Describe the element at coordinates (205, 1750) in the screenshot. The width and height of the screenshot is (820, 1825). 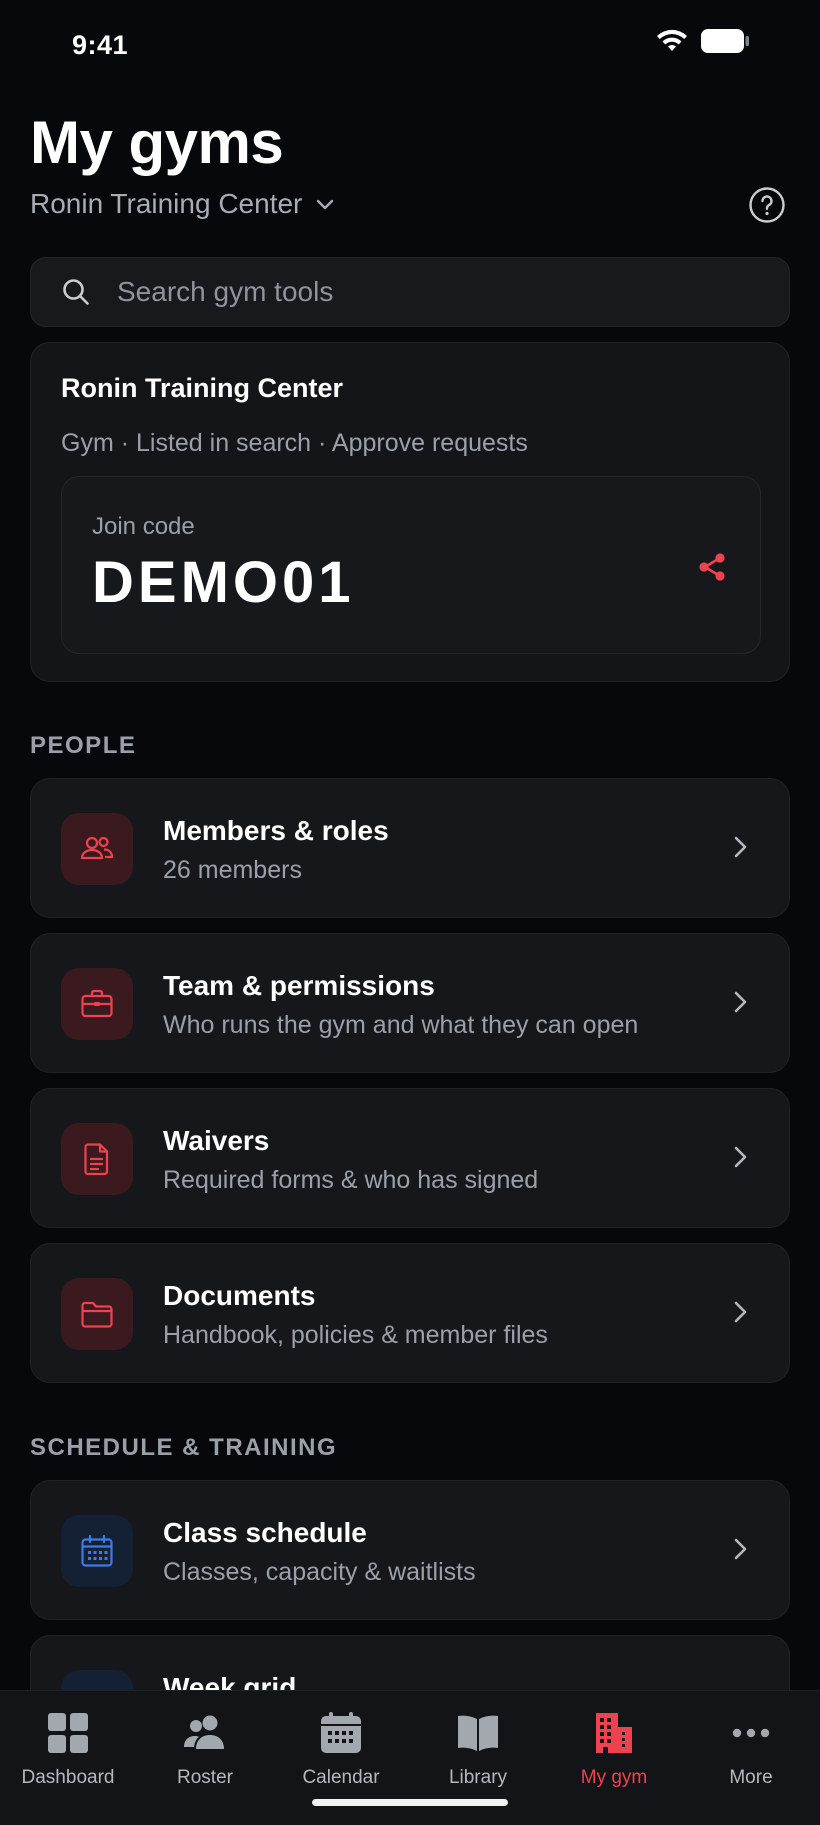
I see `tab-roster: Roster` at that location.